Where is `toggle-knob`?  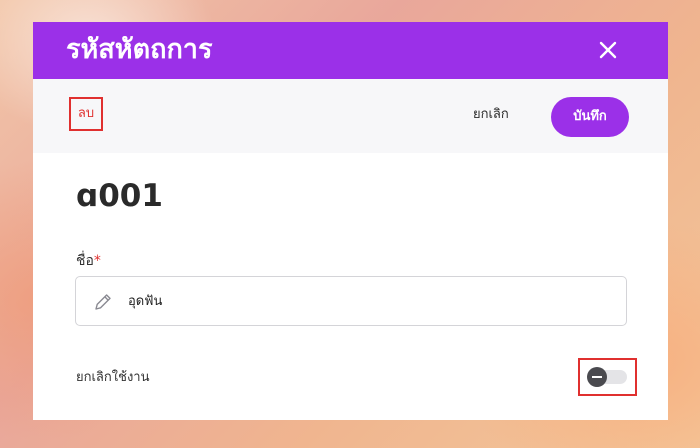 toggle-knob is located at coordinates (597, 377).